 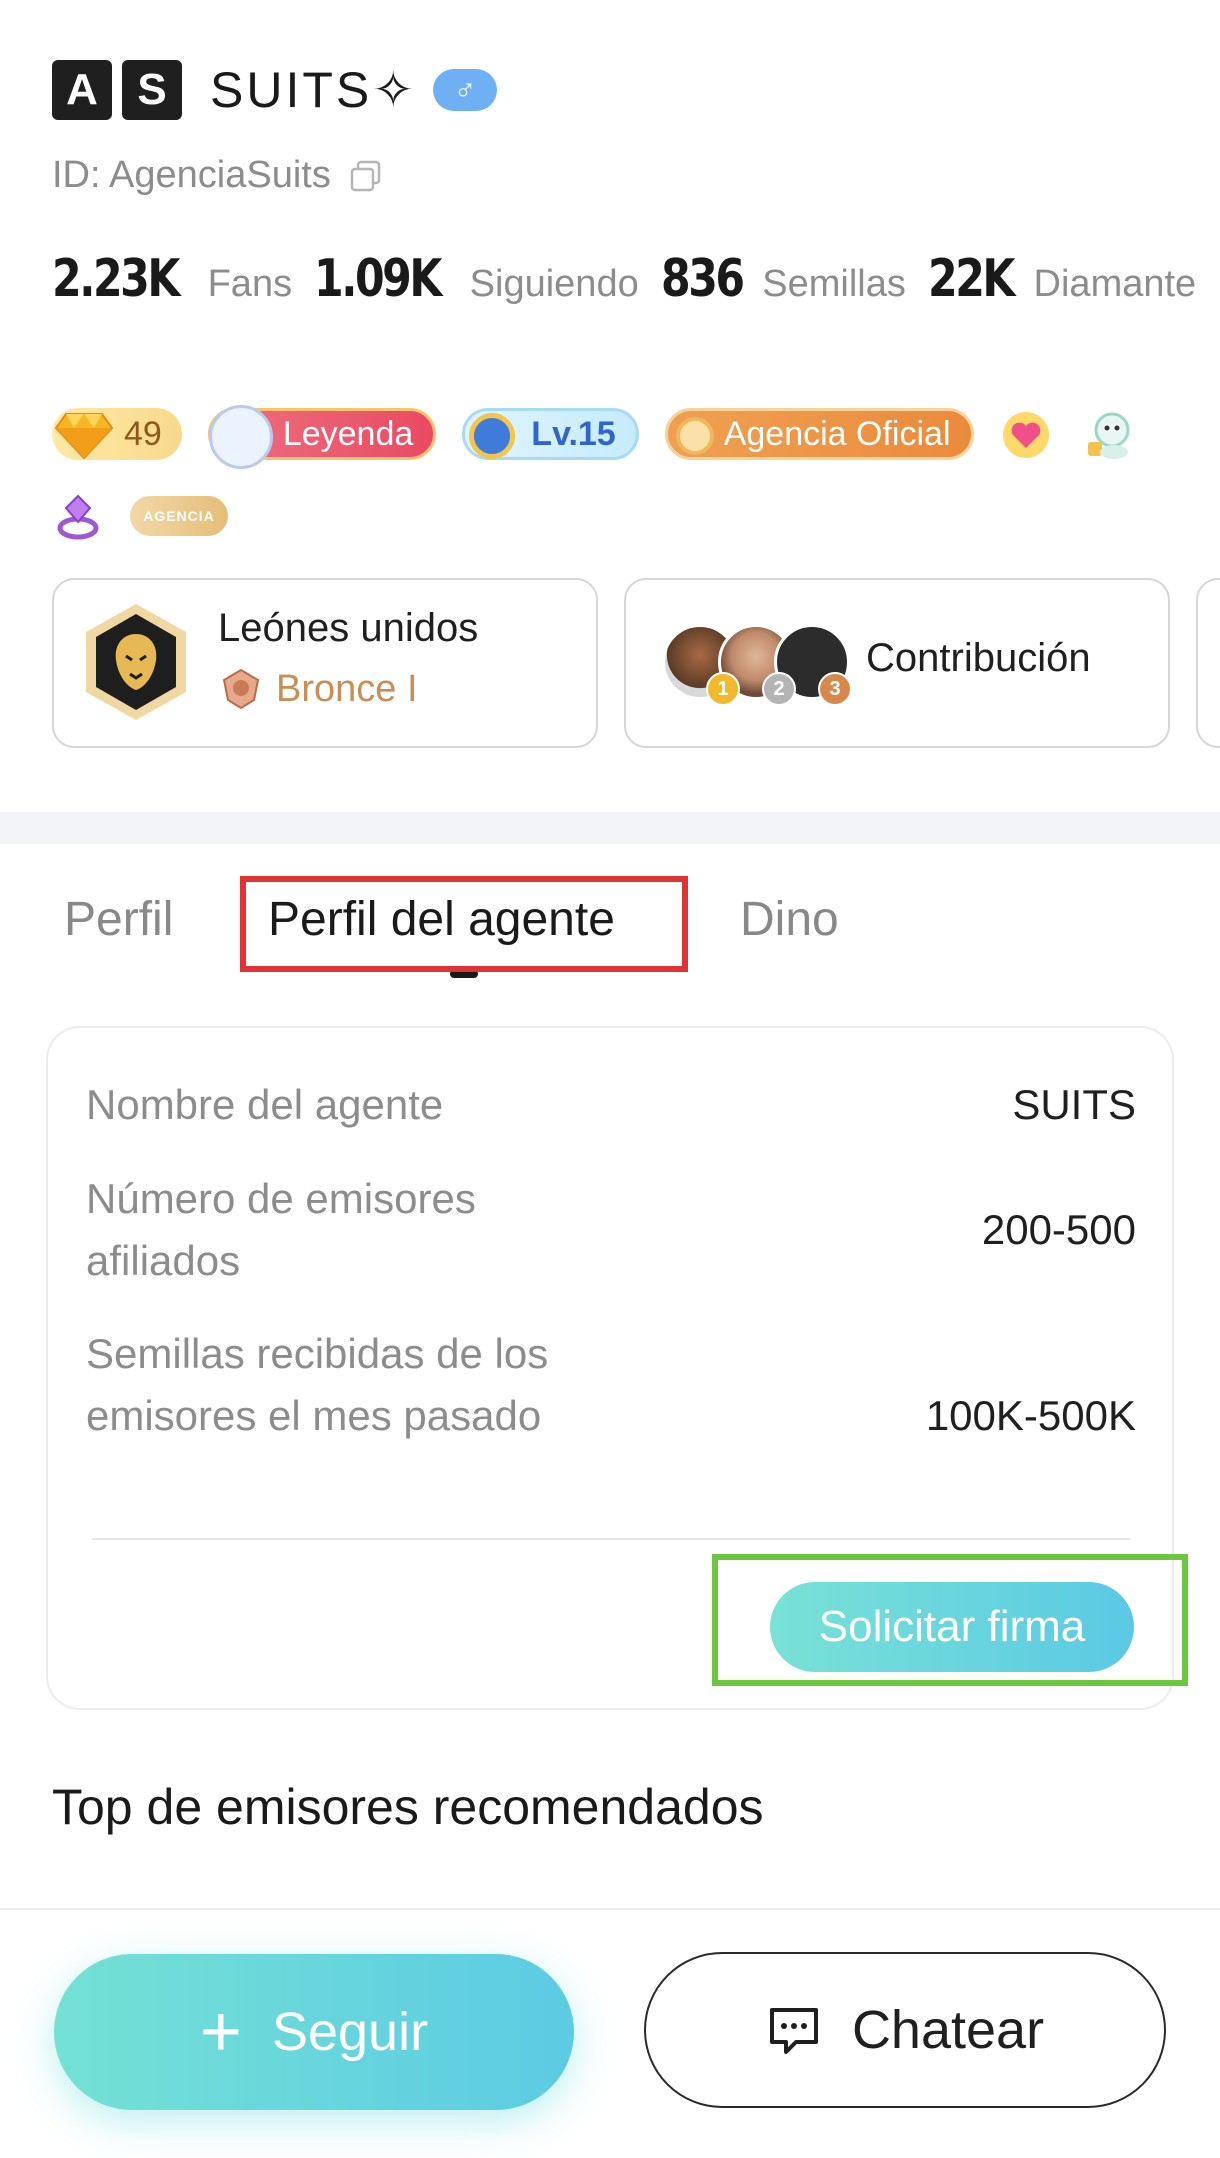 What do you see at coordinates (793, 2031) in the screenshot?
I see `chat-icon` at bounding box center [793, 2031].